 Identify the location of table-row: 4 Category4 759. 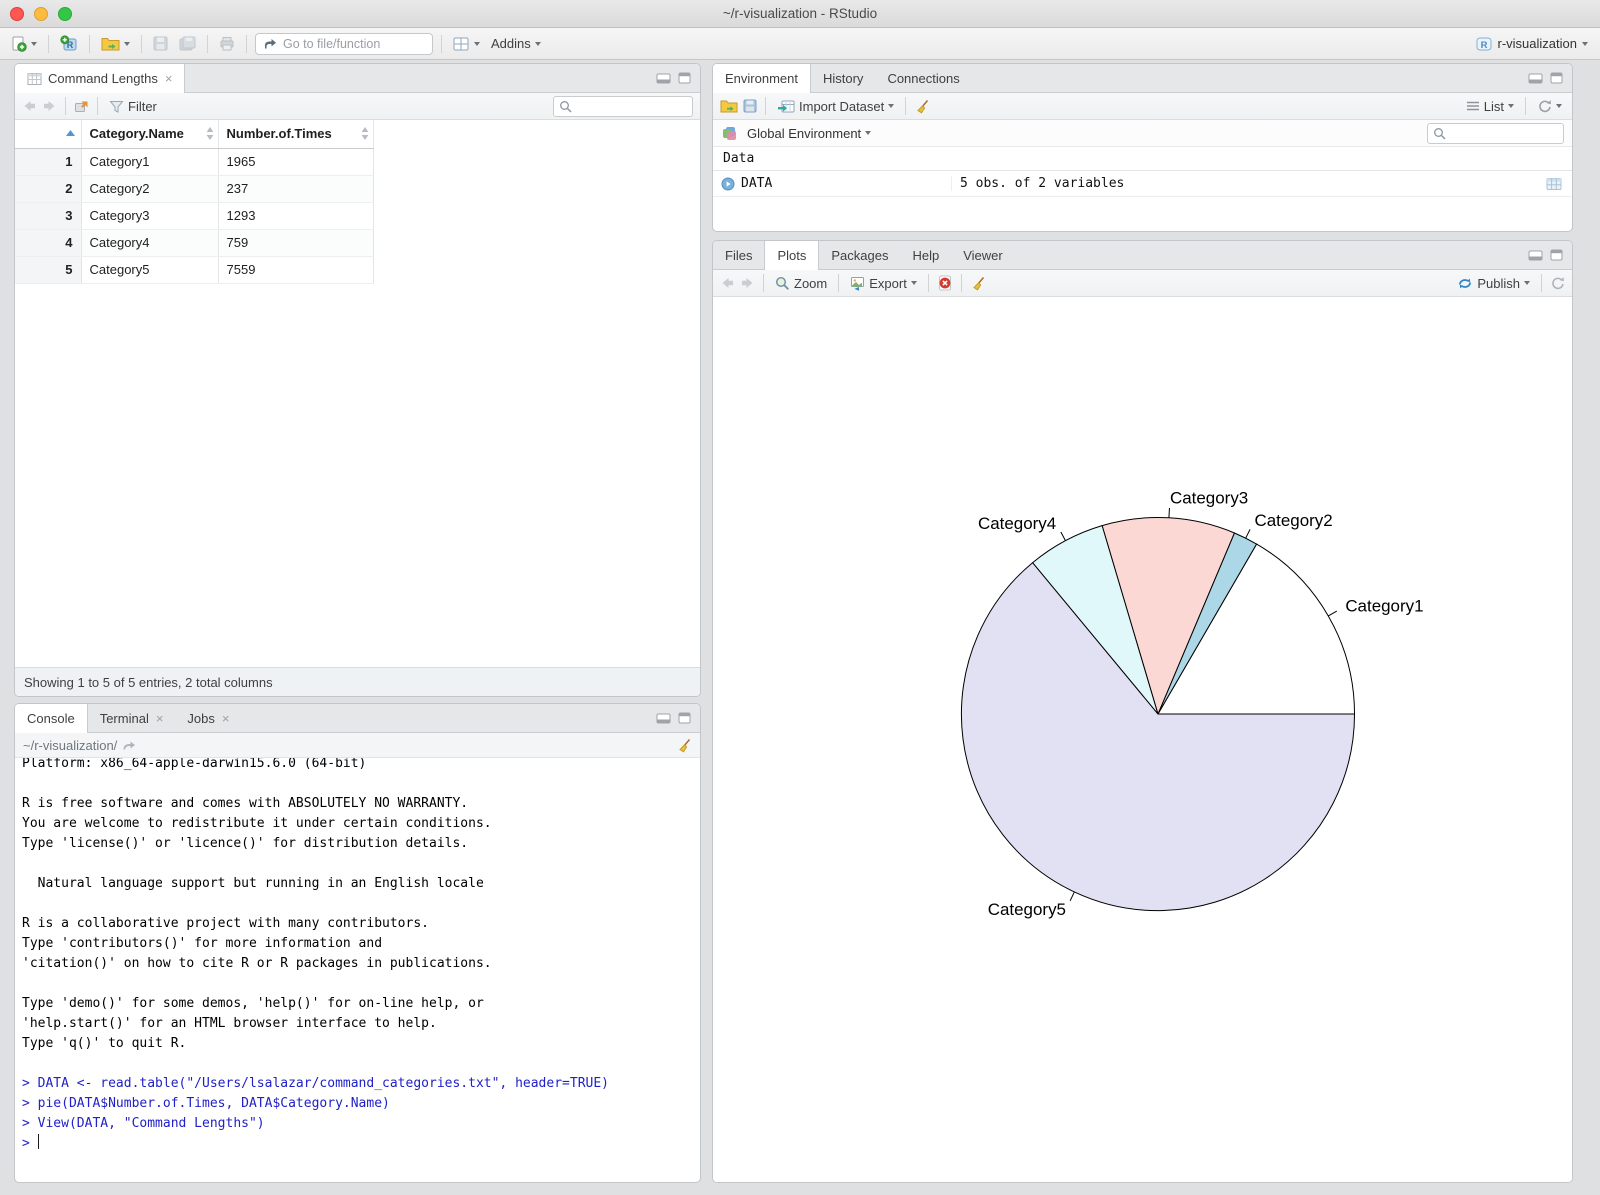
(194, 243).